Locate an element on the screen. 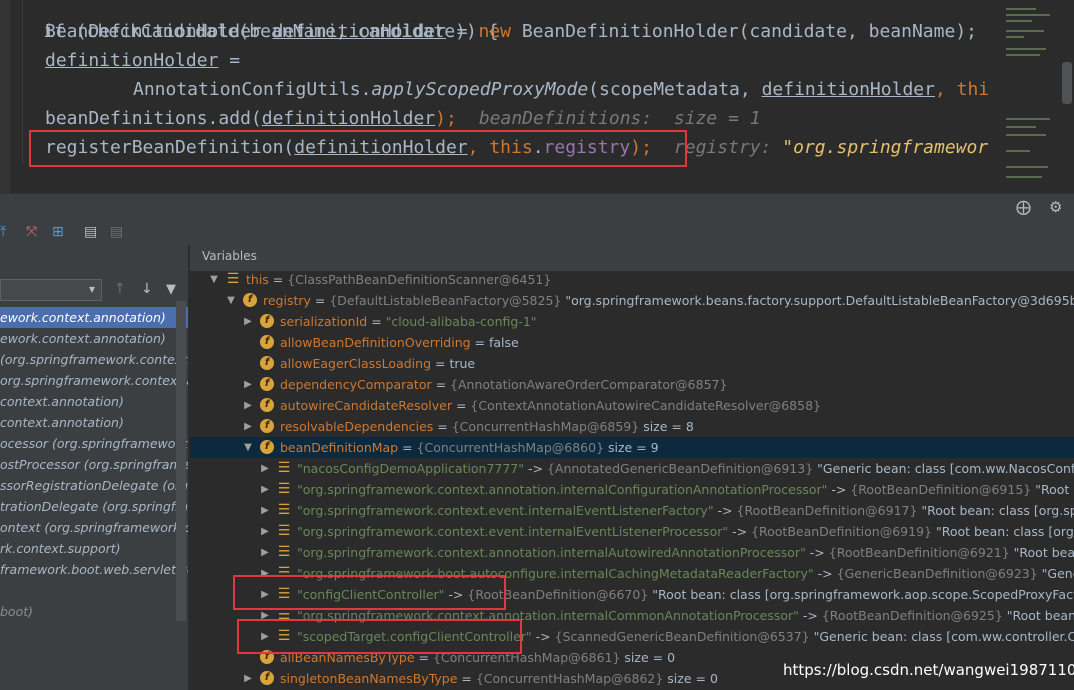 This screenshot has height=690, width=1074. inline-debug-hint: beanDefinitions: size = 1 is located at coordinates (619, 118).